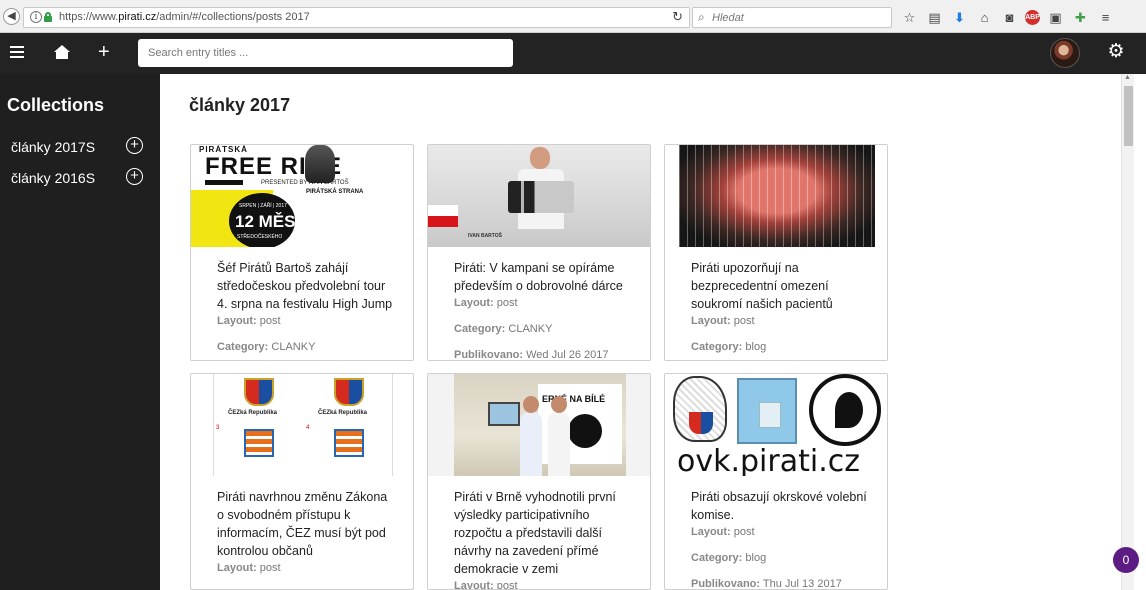 Image resolution: width=1146 pixels, height=590 pixels. What do you see at coordinates (768, 460) in the screenshot?
I see `thumb-text: ovk.pirati.cz` at bounding box center [768, 460].